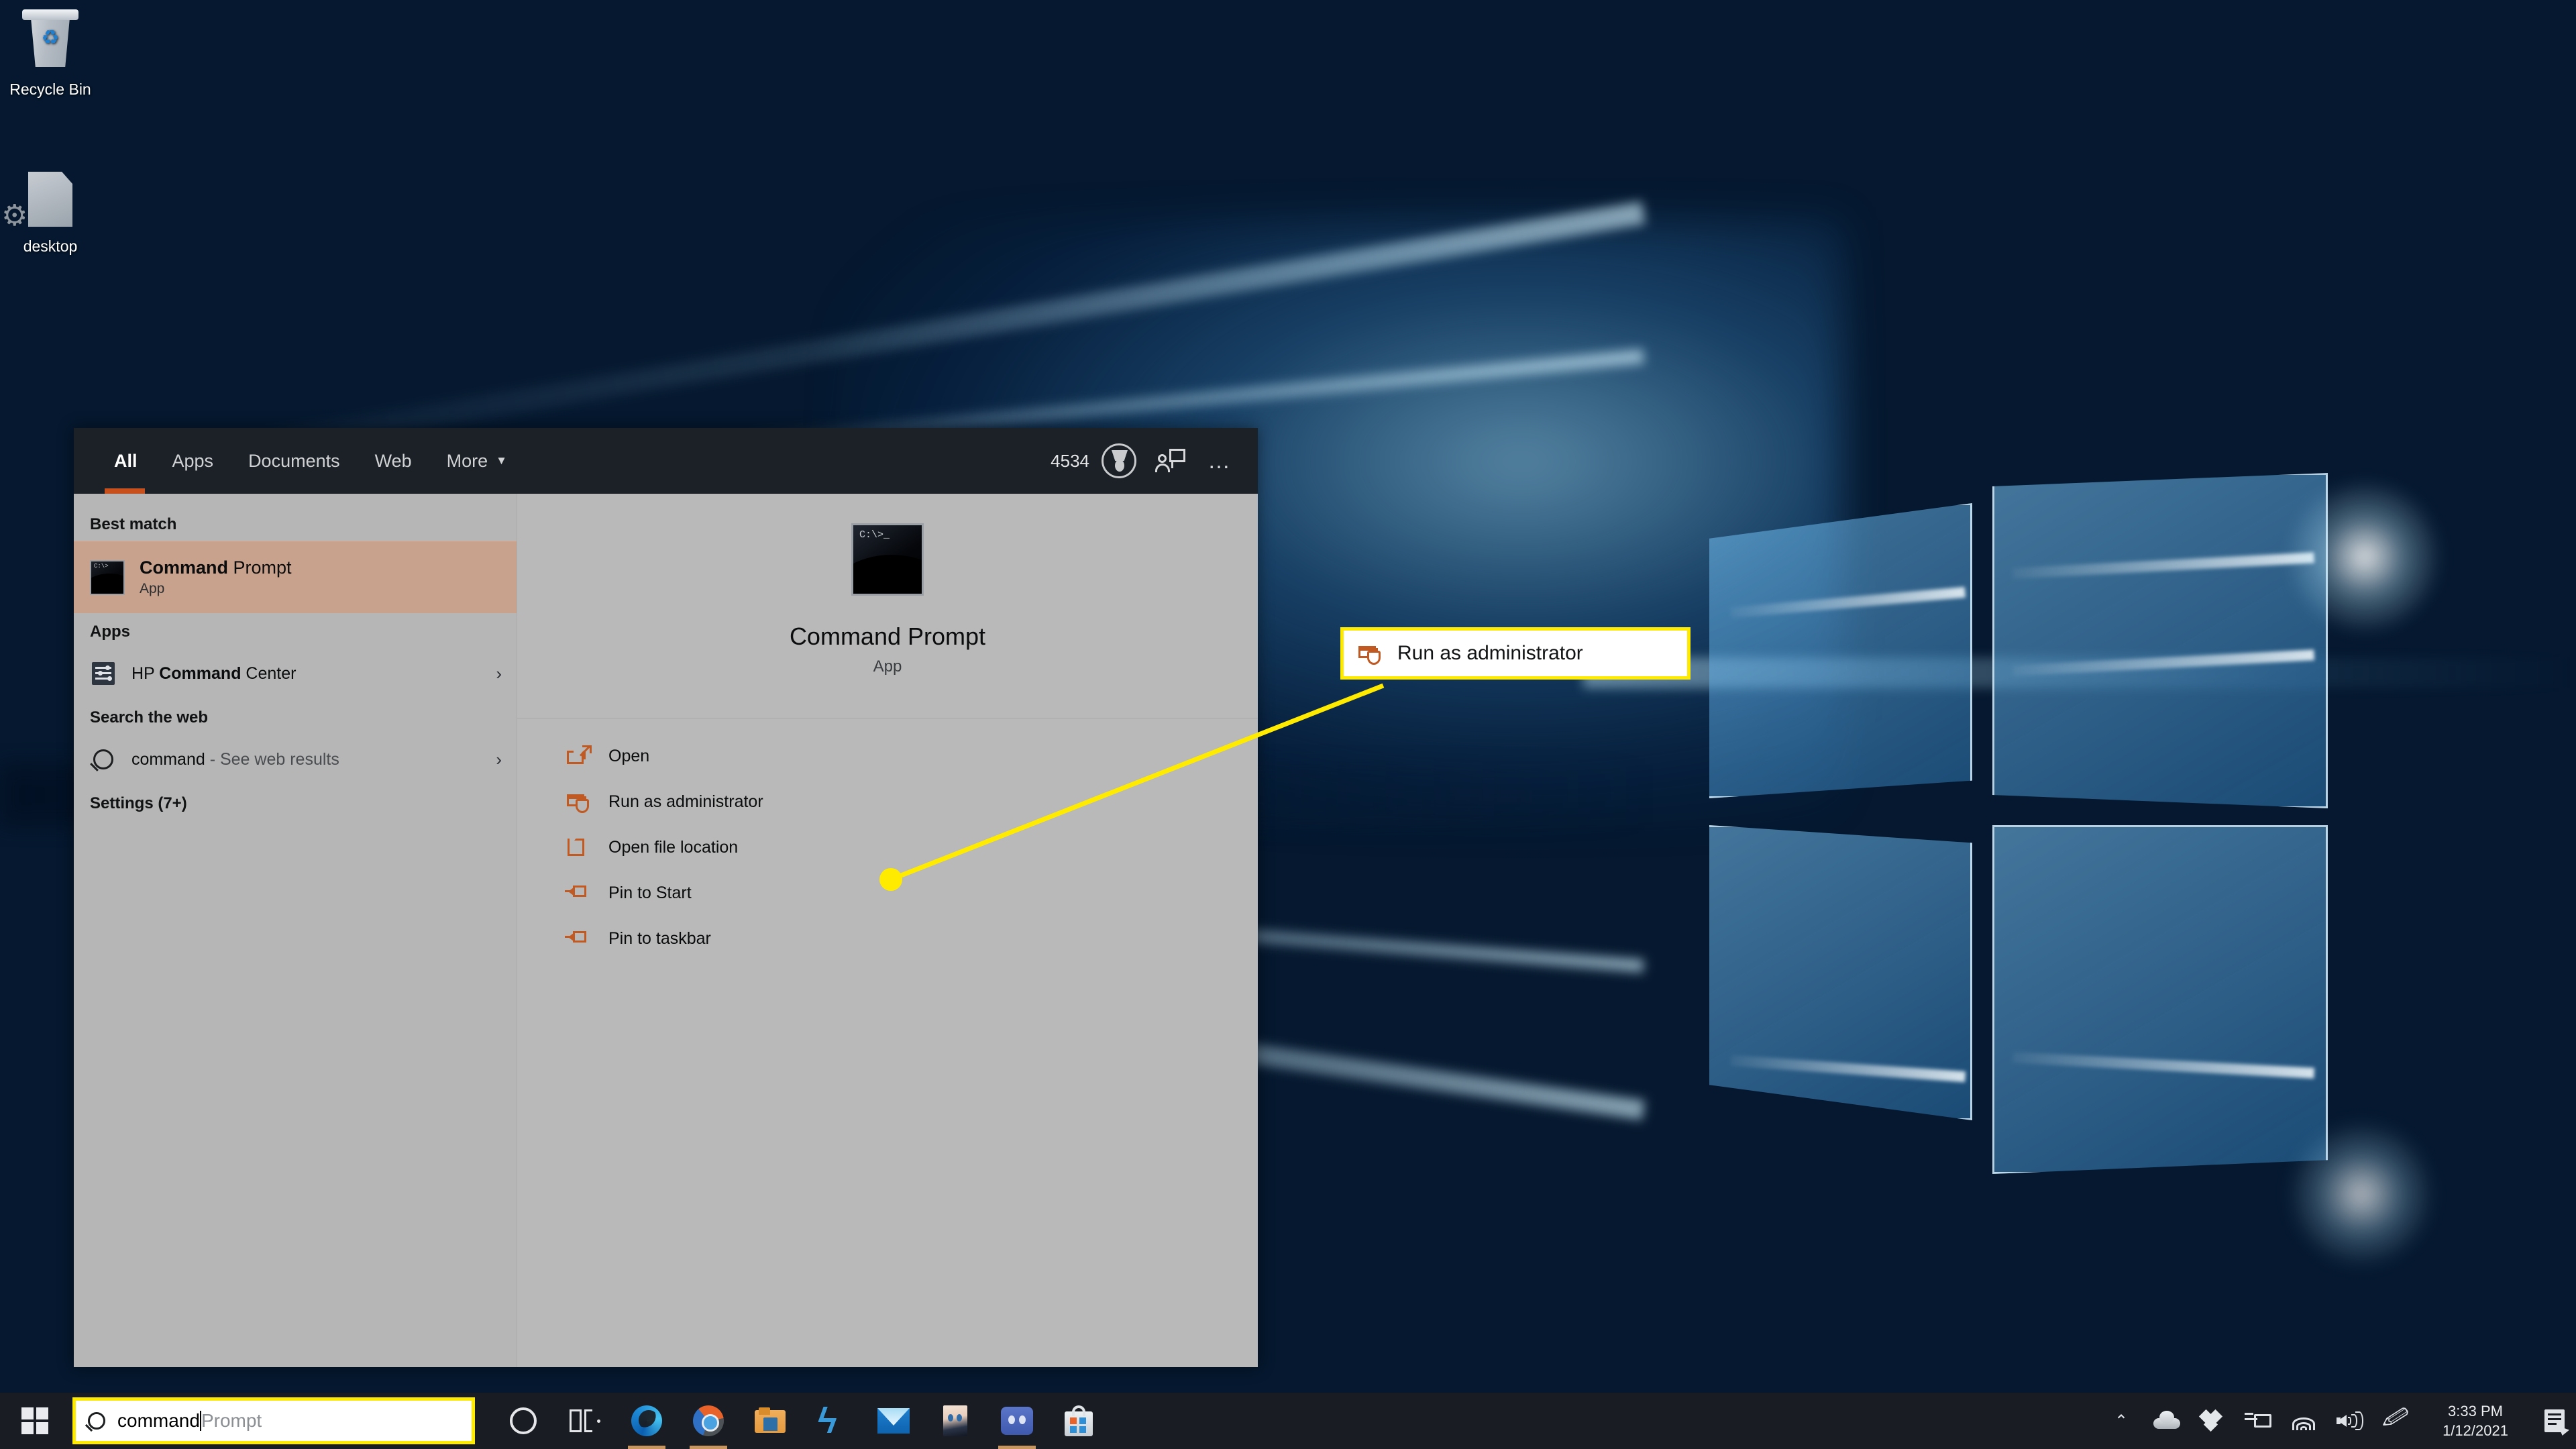  What do you see at coordinates (2475, 1410) in the screenshot?
I see `clock-time: 3:33 PM` at bounding box center [2475, 1410].